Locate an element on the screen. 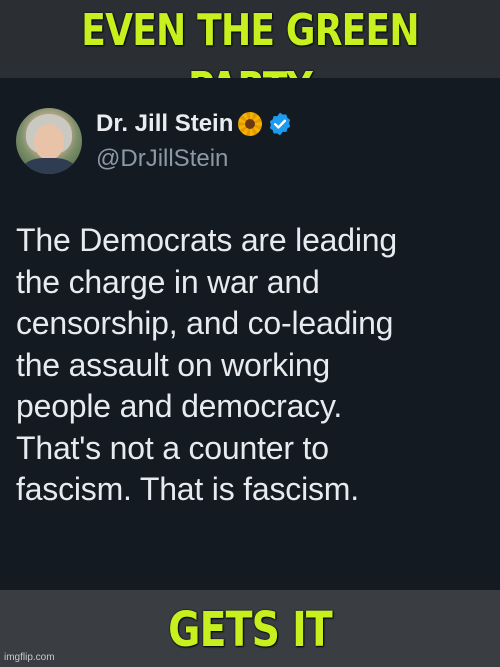 This screenshot has width=500, height=667. display-name-row: Dr. Jill Stein is located at coordinates (194, 124).